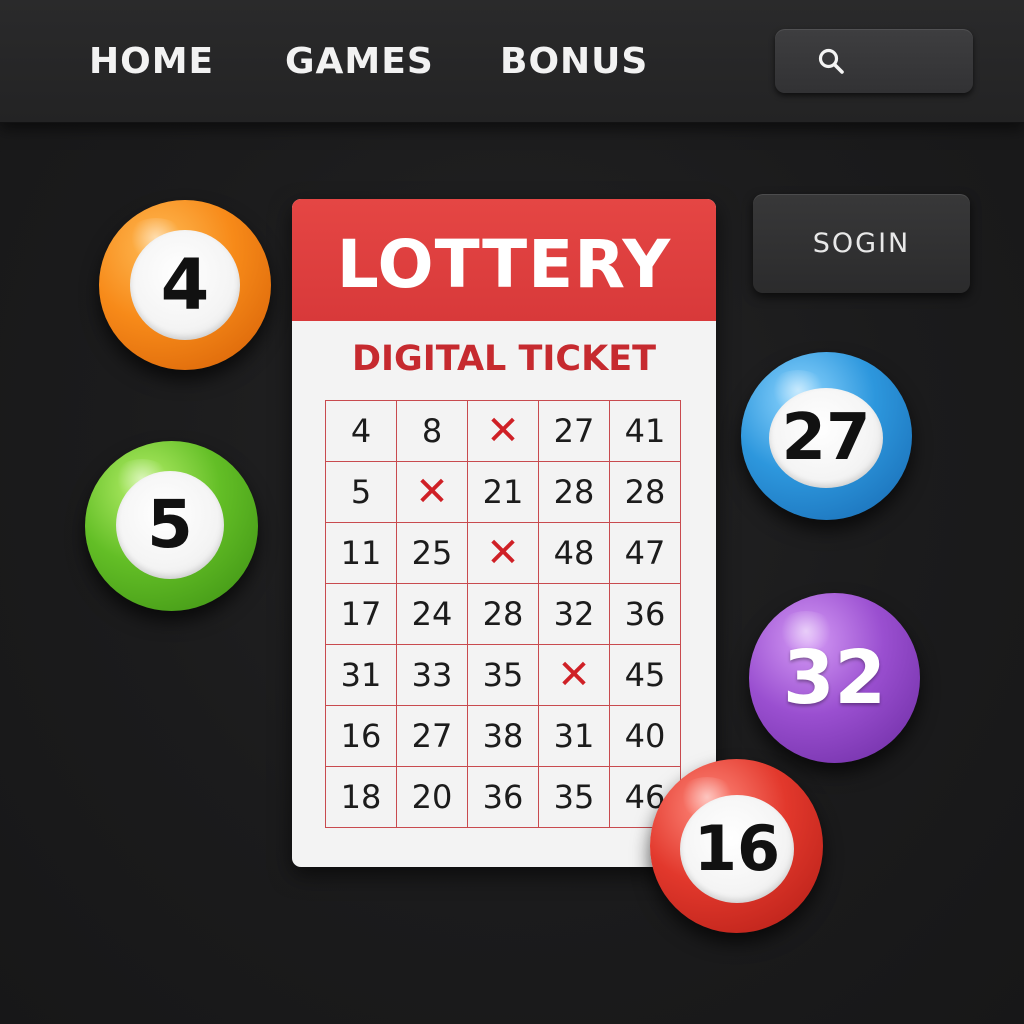 This screenshot has width=1024, height=1024. I want to click on grid-row: 5 ✕ 21 28 28, so click(503, 492).